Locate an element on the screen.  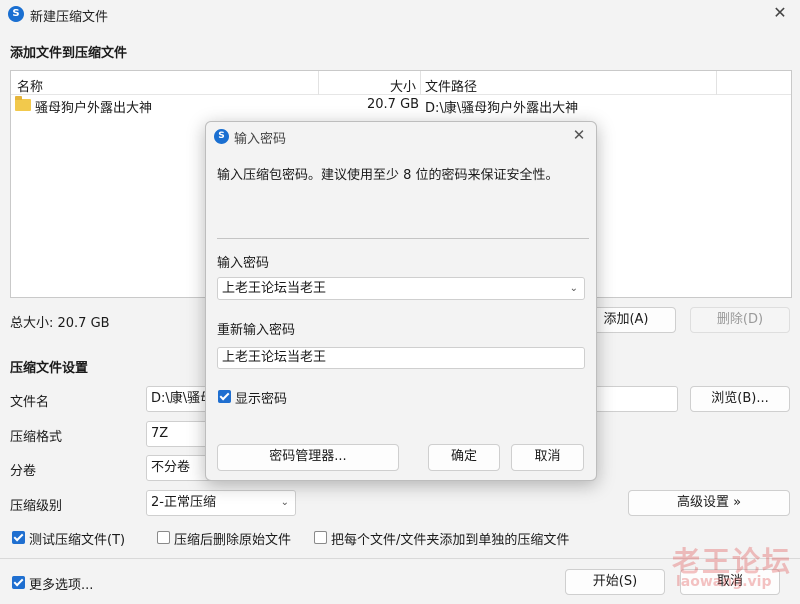
password-input: 上老王论坛当老王 ⌄ is located at coordinates (401, 288).